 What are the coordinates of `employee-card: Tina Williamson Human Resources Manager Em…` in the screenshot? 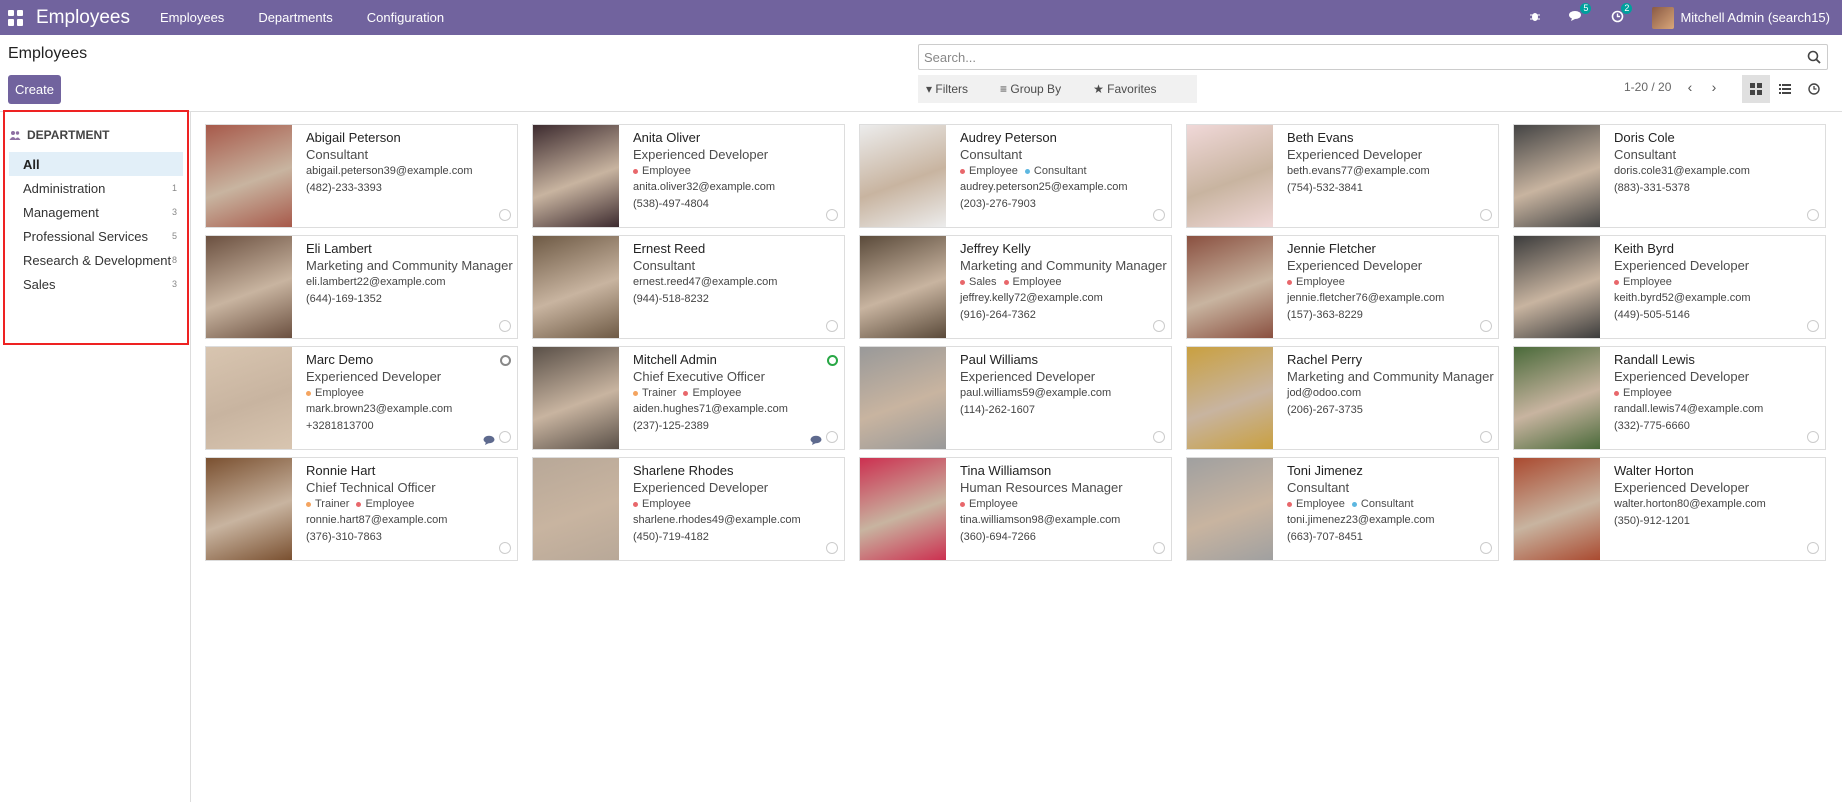 It's located at (1015, 509).